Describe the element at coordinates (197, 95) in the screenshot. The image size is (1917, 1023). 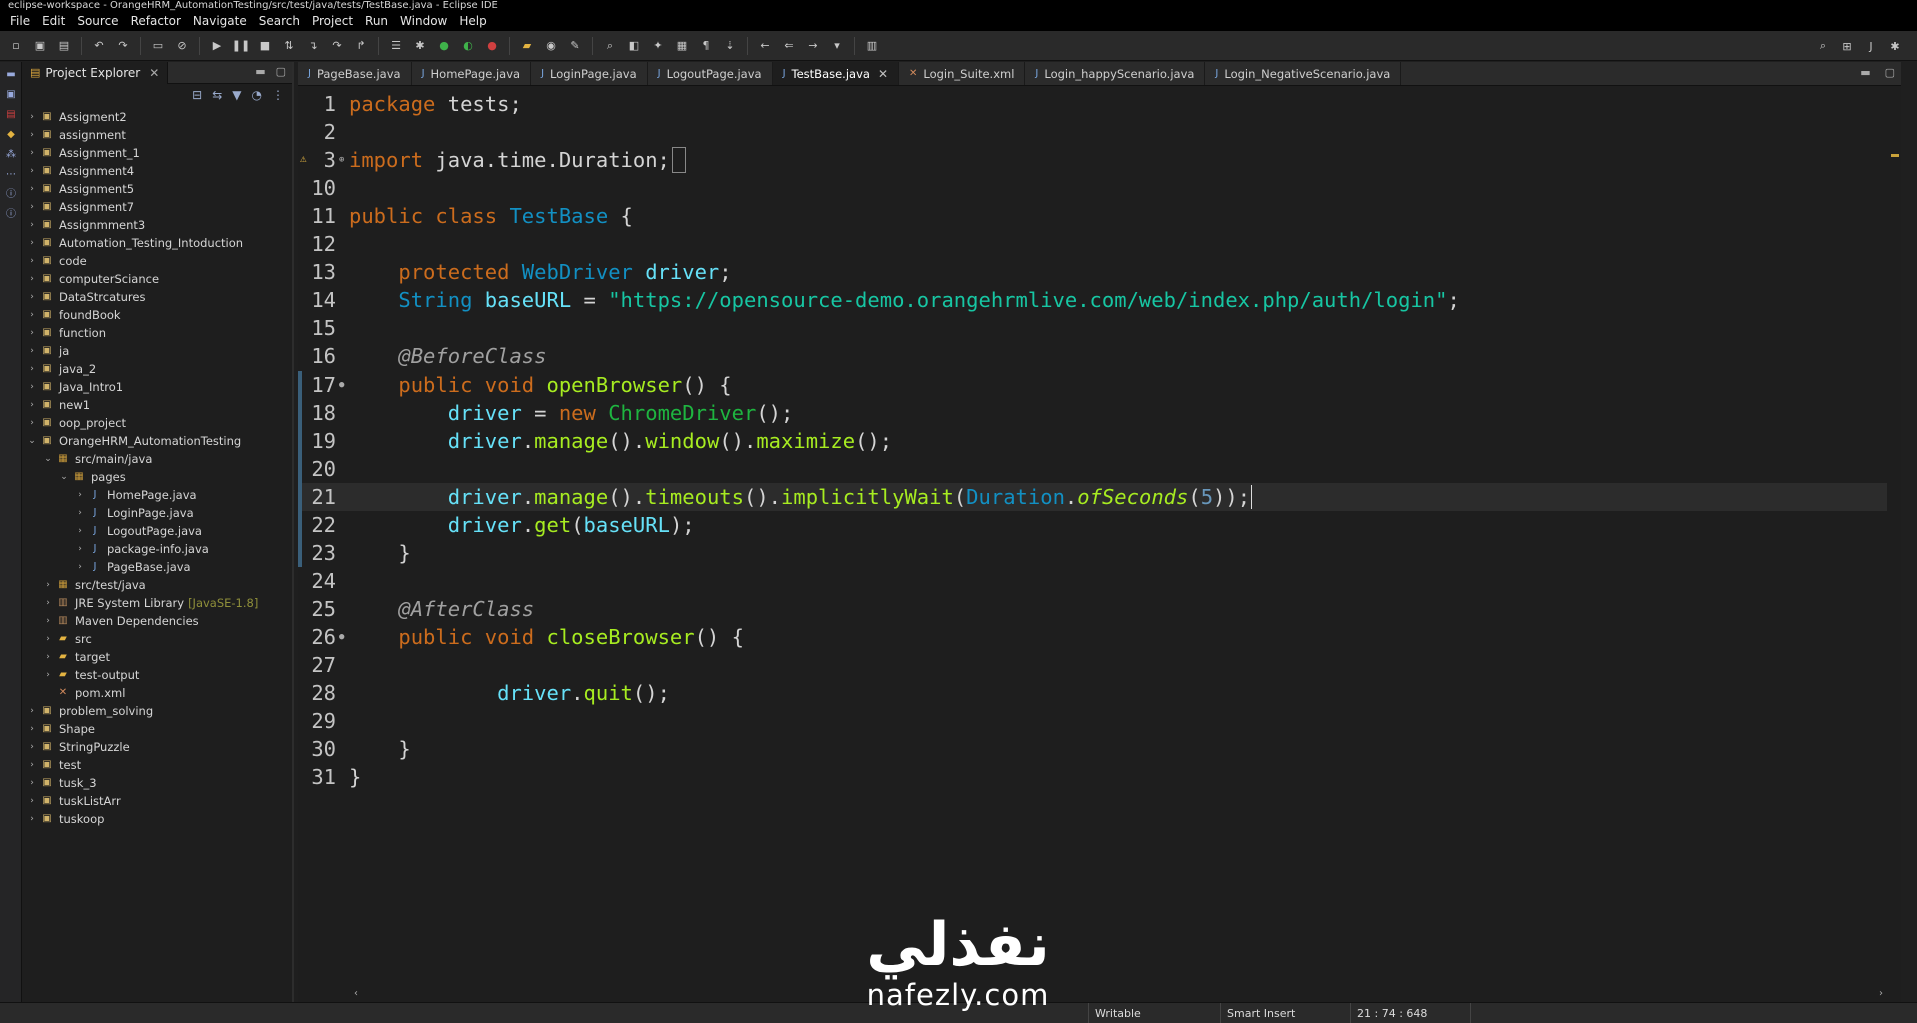
I see `collapse-all-icon: ⊟` at that location.